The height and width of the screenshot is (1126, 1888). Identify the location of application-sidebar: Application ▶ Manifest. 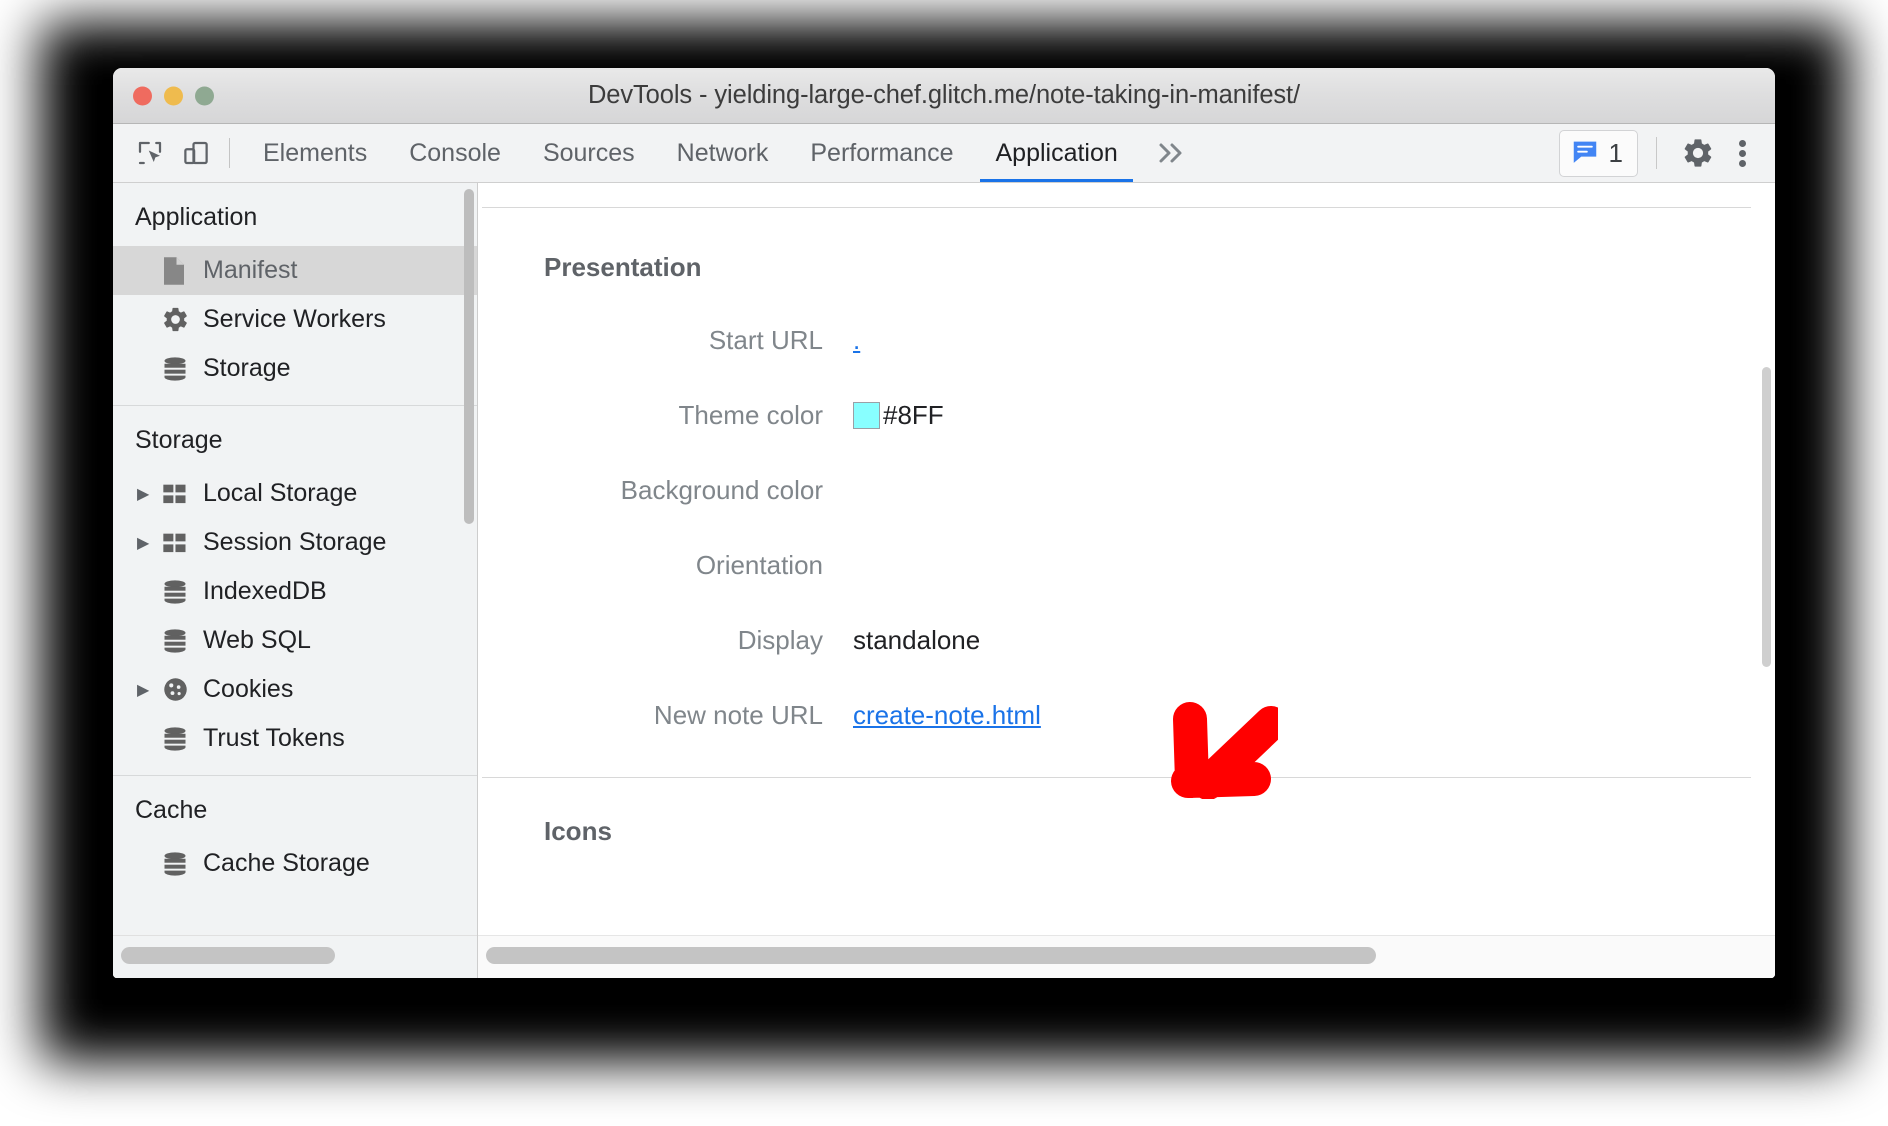
(295, 580).